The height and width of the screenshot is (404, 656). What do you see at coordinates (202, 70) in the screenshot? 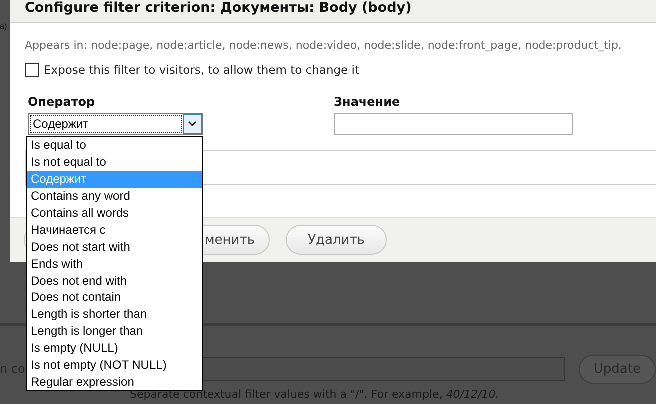
I see `expose-label: Expose this filter to visitors, to allow them to change it` at bounding box center [202, 70].